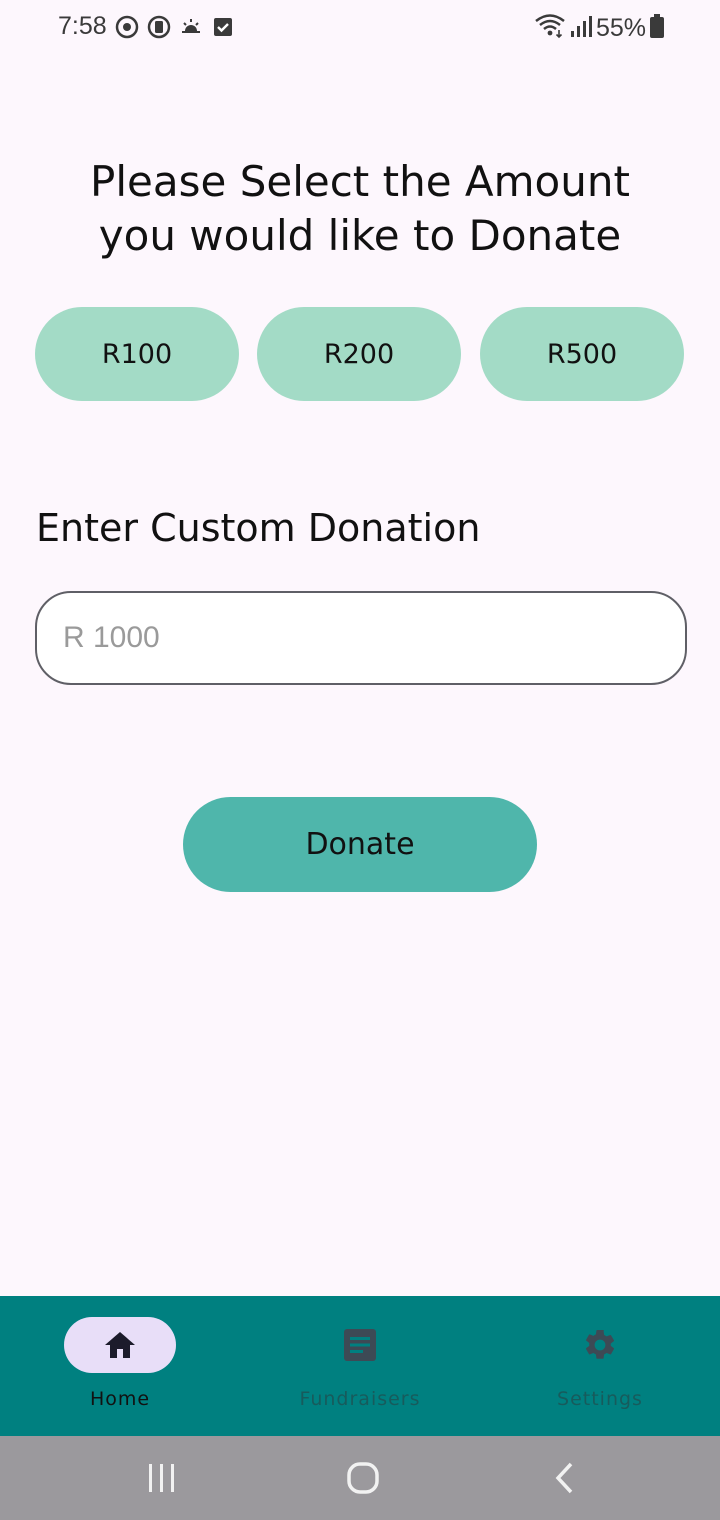  I want to click on signal-icon, so click(581, 28).